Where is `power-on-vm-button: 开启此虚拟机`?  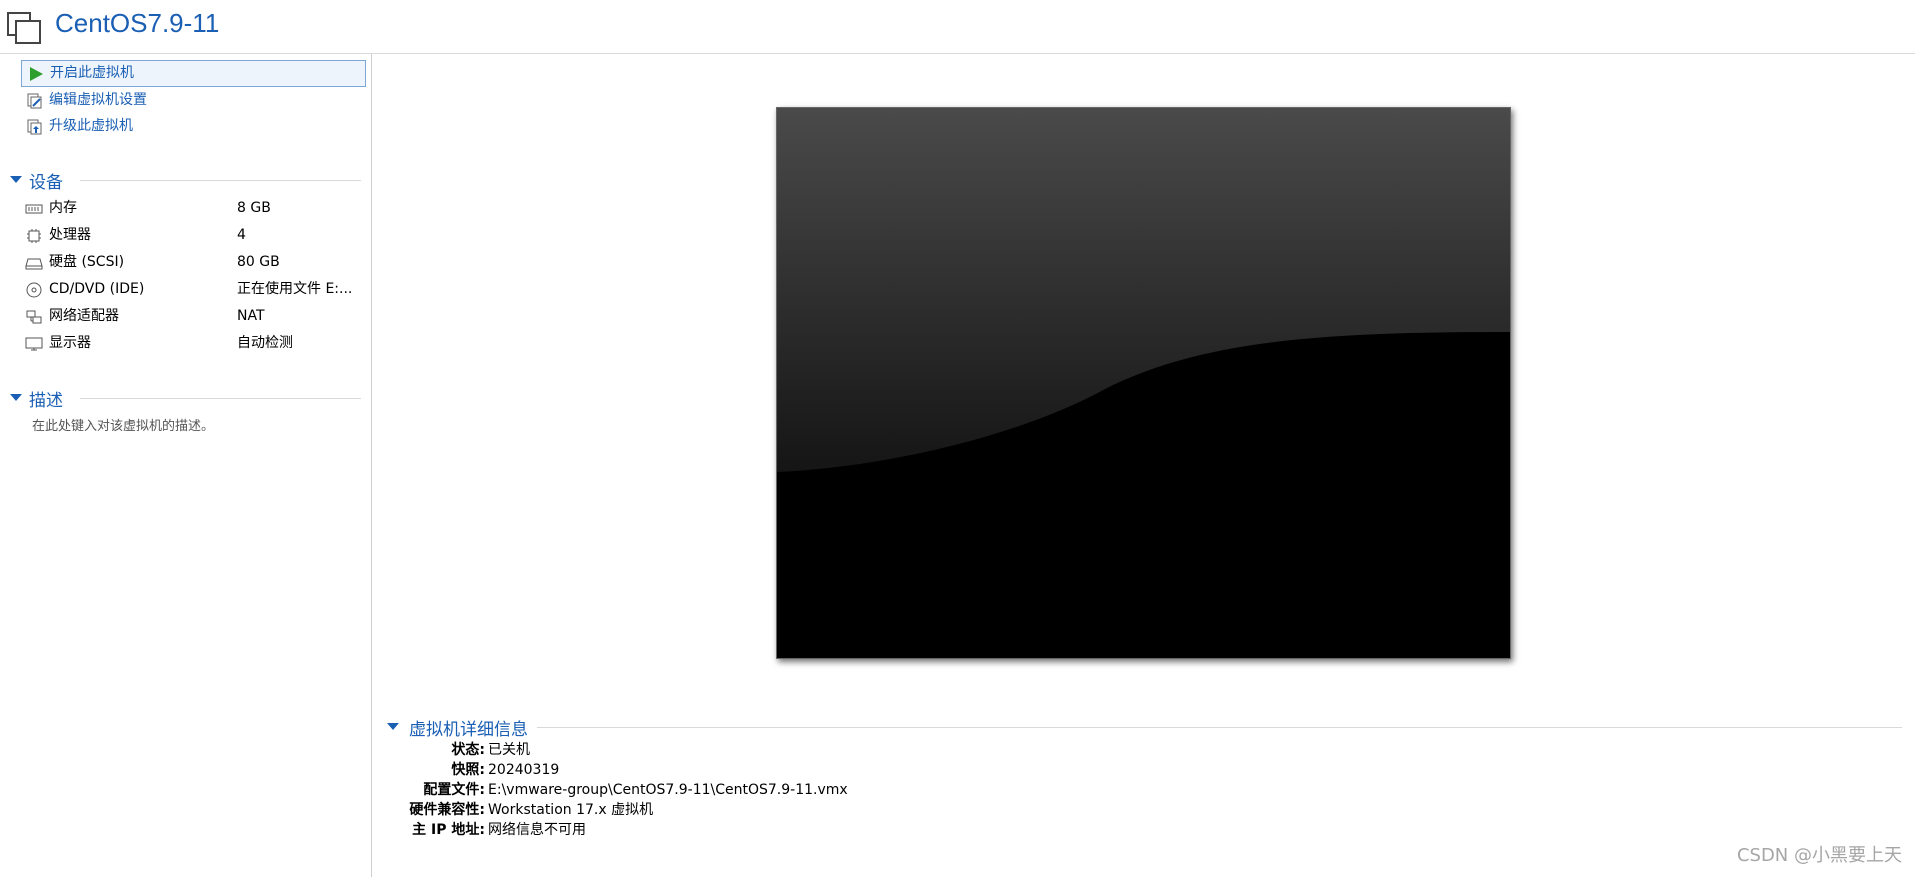 power-on-vm-button: 开启此虚拟机 is located at coordinates (193, 73).